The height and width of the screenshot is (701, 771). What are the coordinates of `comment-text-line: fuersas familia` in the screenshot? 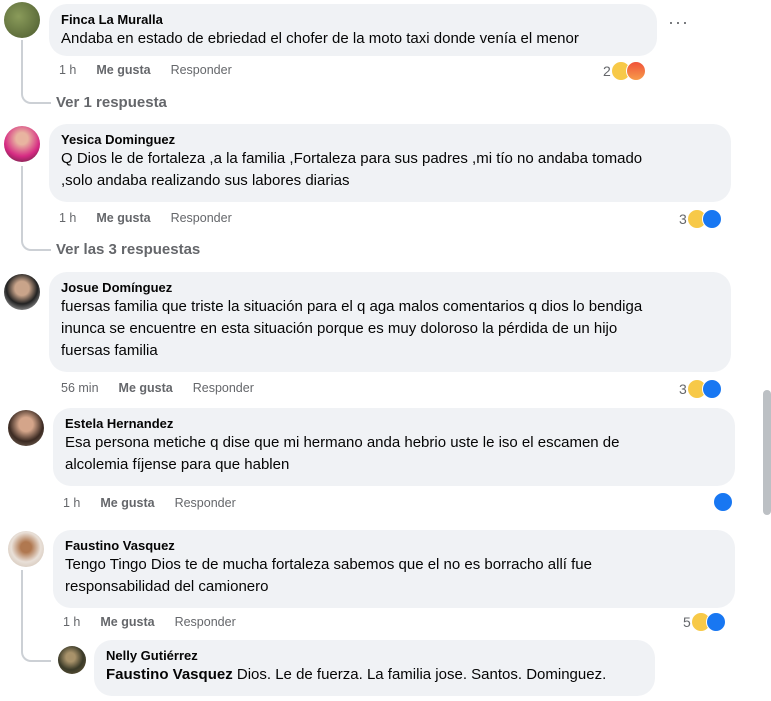 It's located at (109, 350).